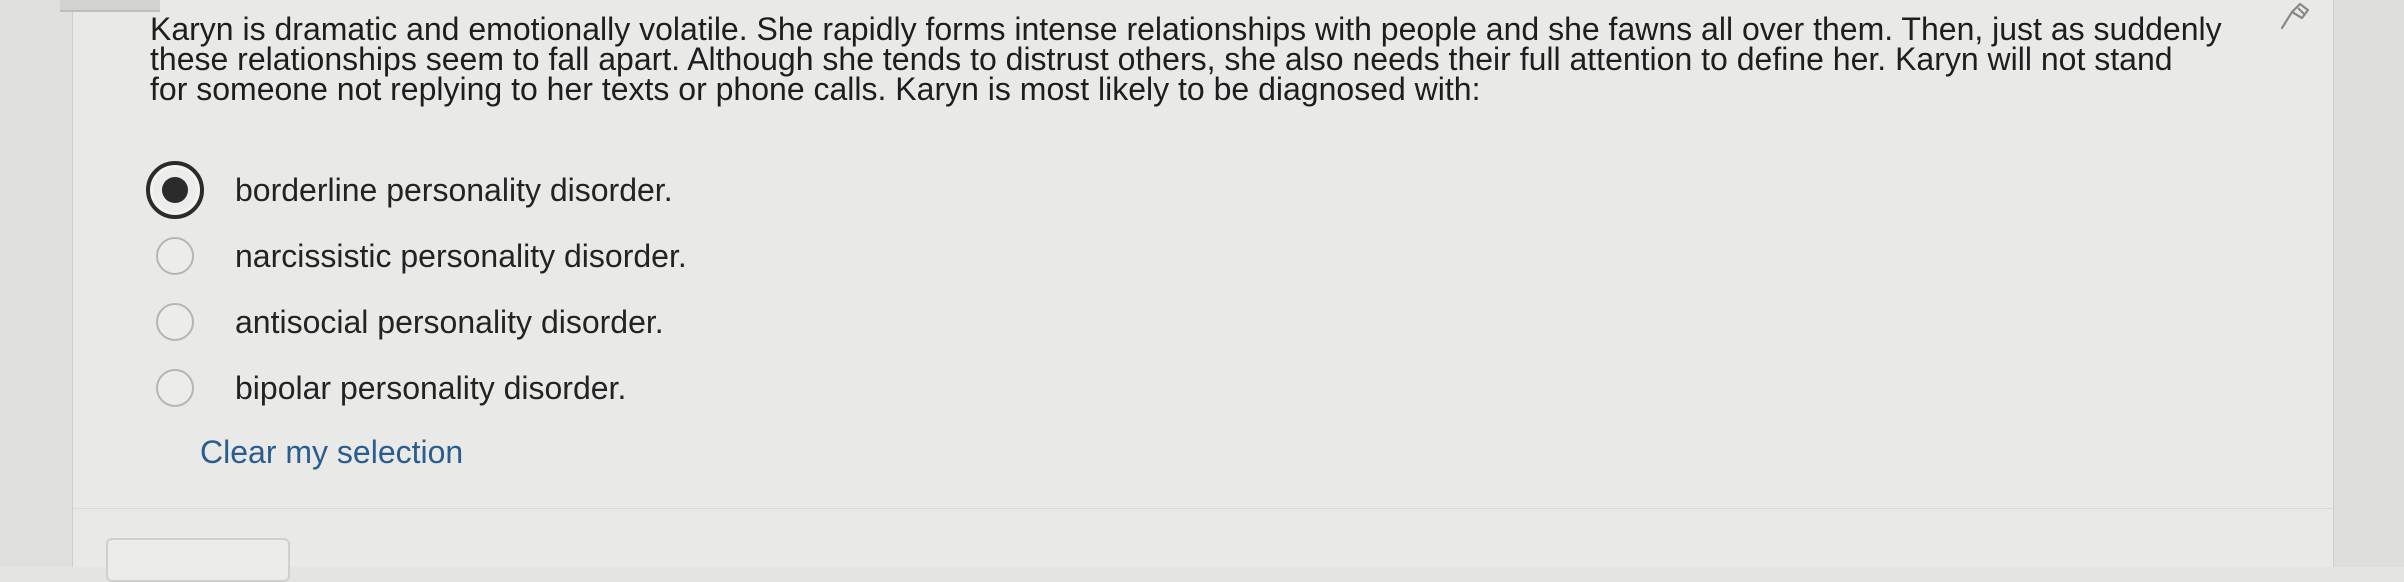  What do you see at coordinates (740, 322) in the screenshot?
I see `answer-option-antisocial: antisocial personality disorder.` at bounding box center [740, 322].